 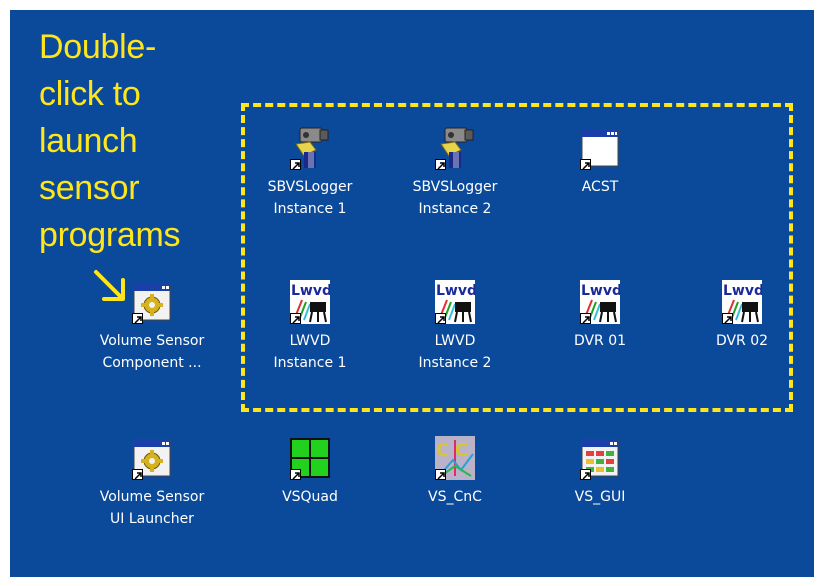 I want to click on icon-label: VSQuad, so click(x=310, y=497).